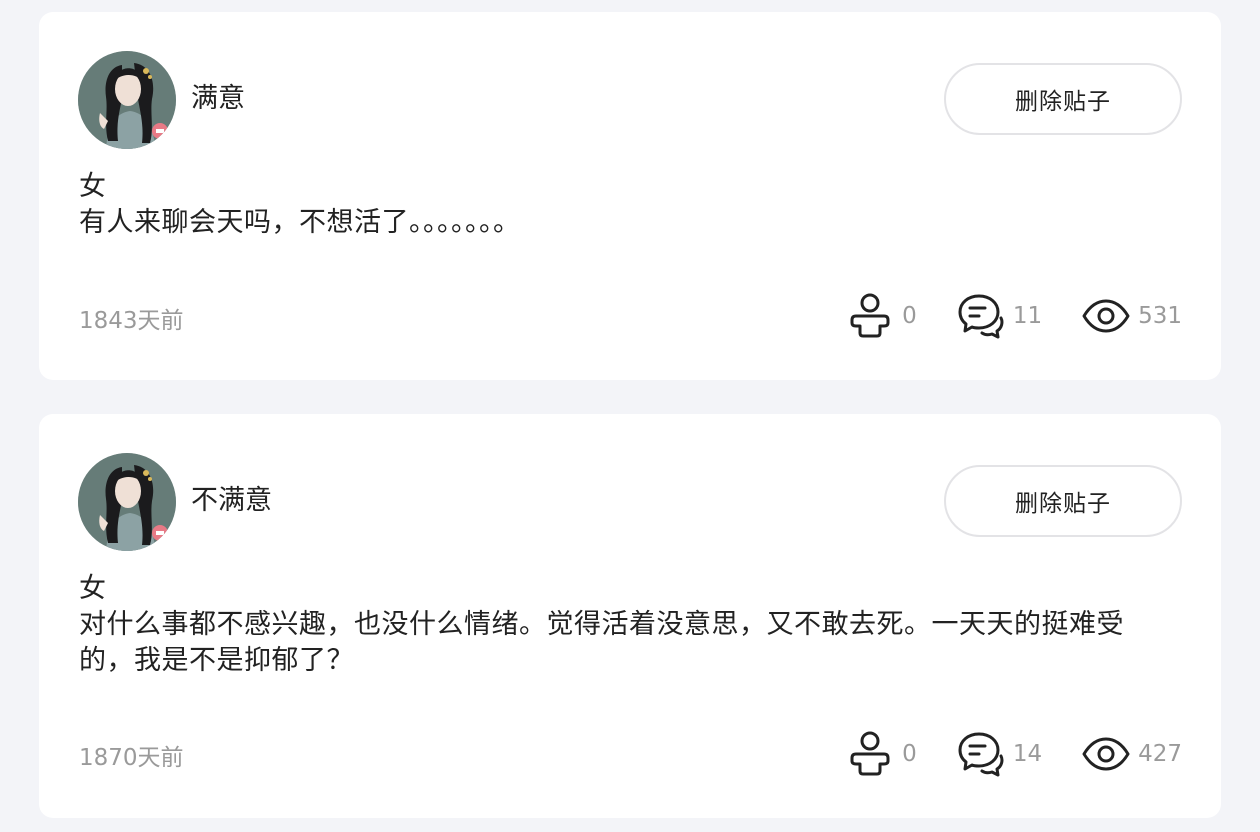  I want to click on post-stats: 0 14 427, so click(1014, 754).